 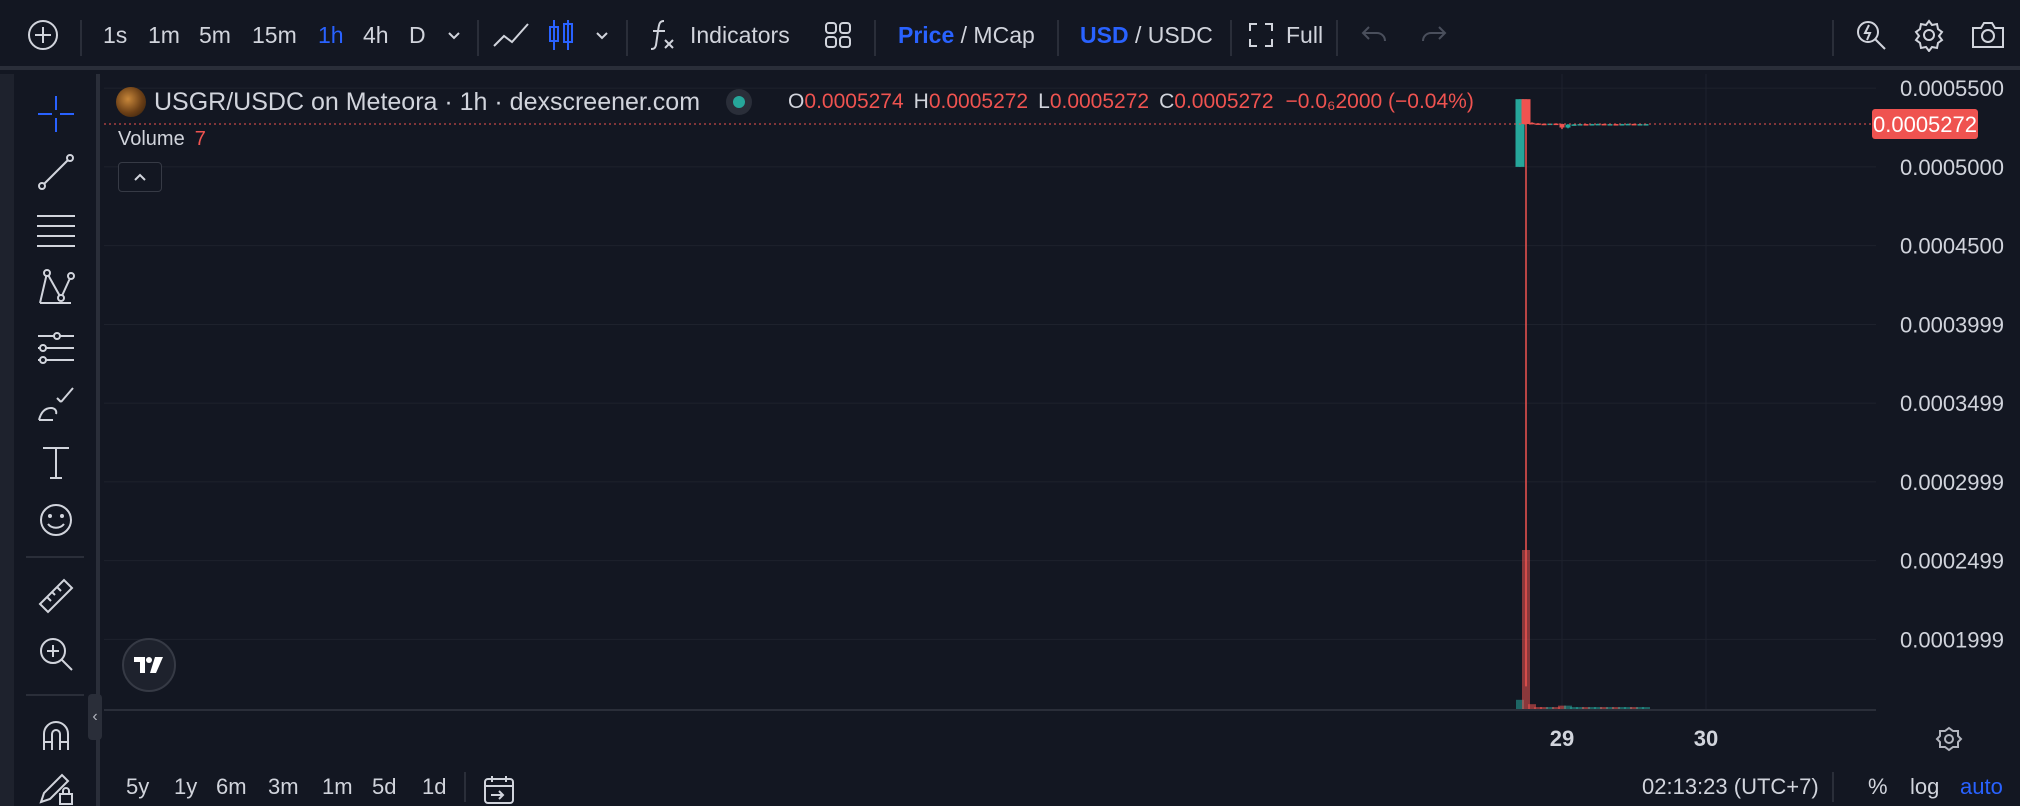 What do you see at coordinates (1952, 639) in the screenshot?
I see `price-tick-label: 0.0001999` at bounding box center [1952, 639].